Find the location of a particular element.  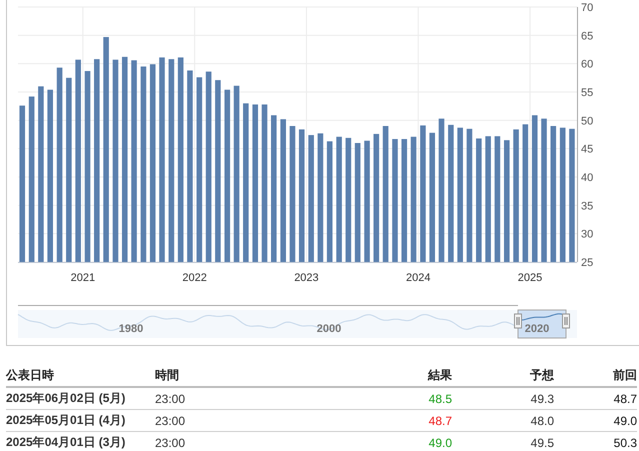

axis-label: 2023 is located at coordinates (306, 278).